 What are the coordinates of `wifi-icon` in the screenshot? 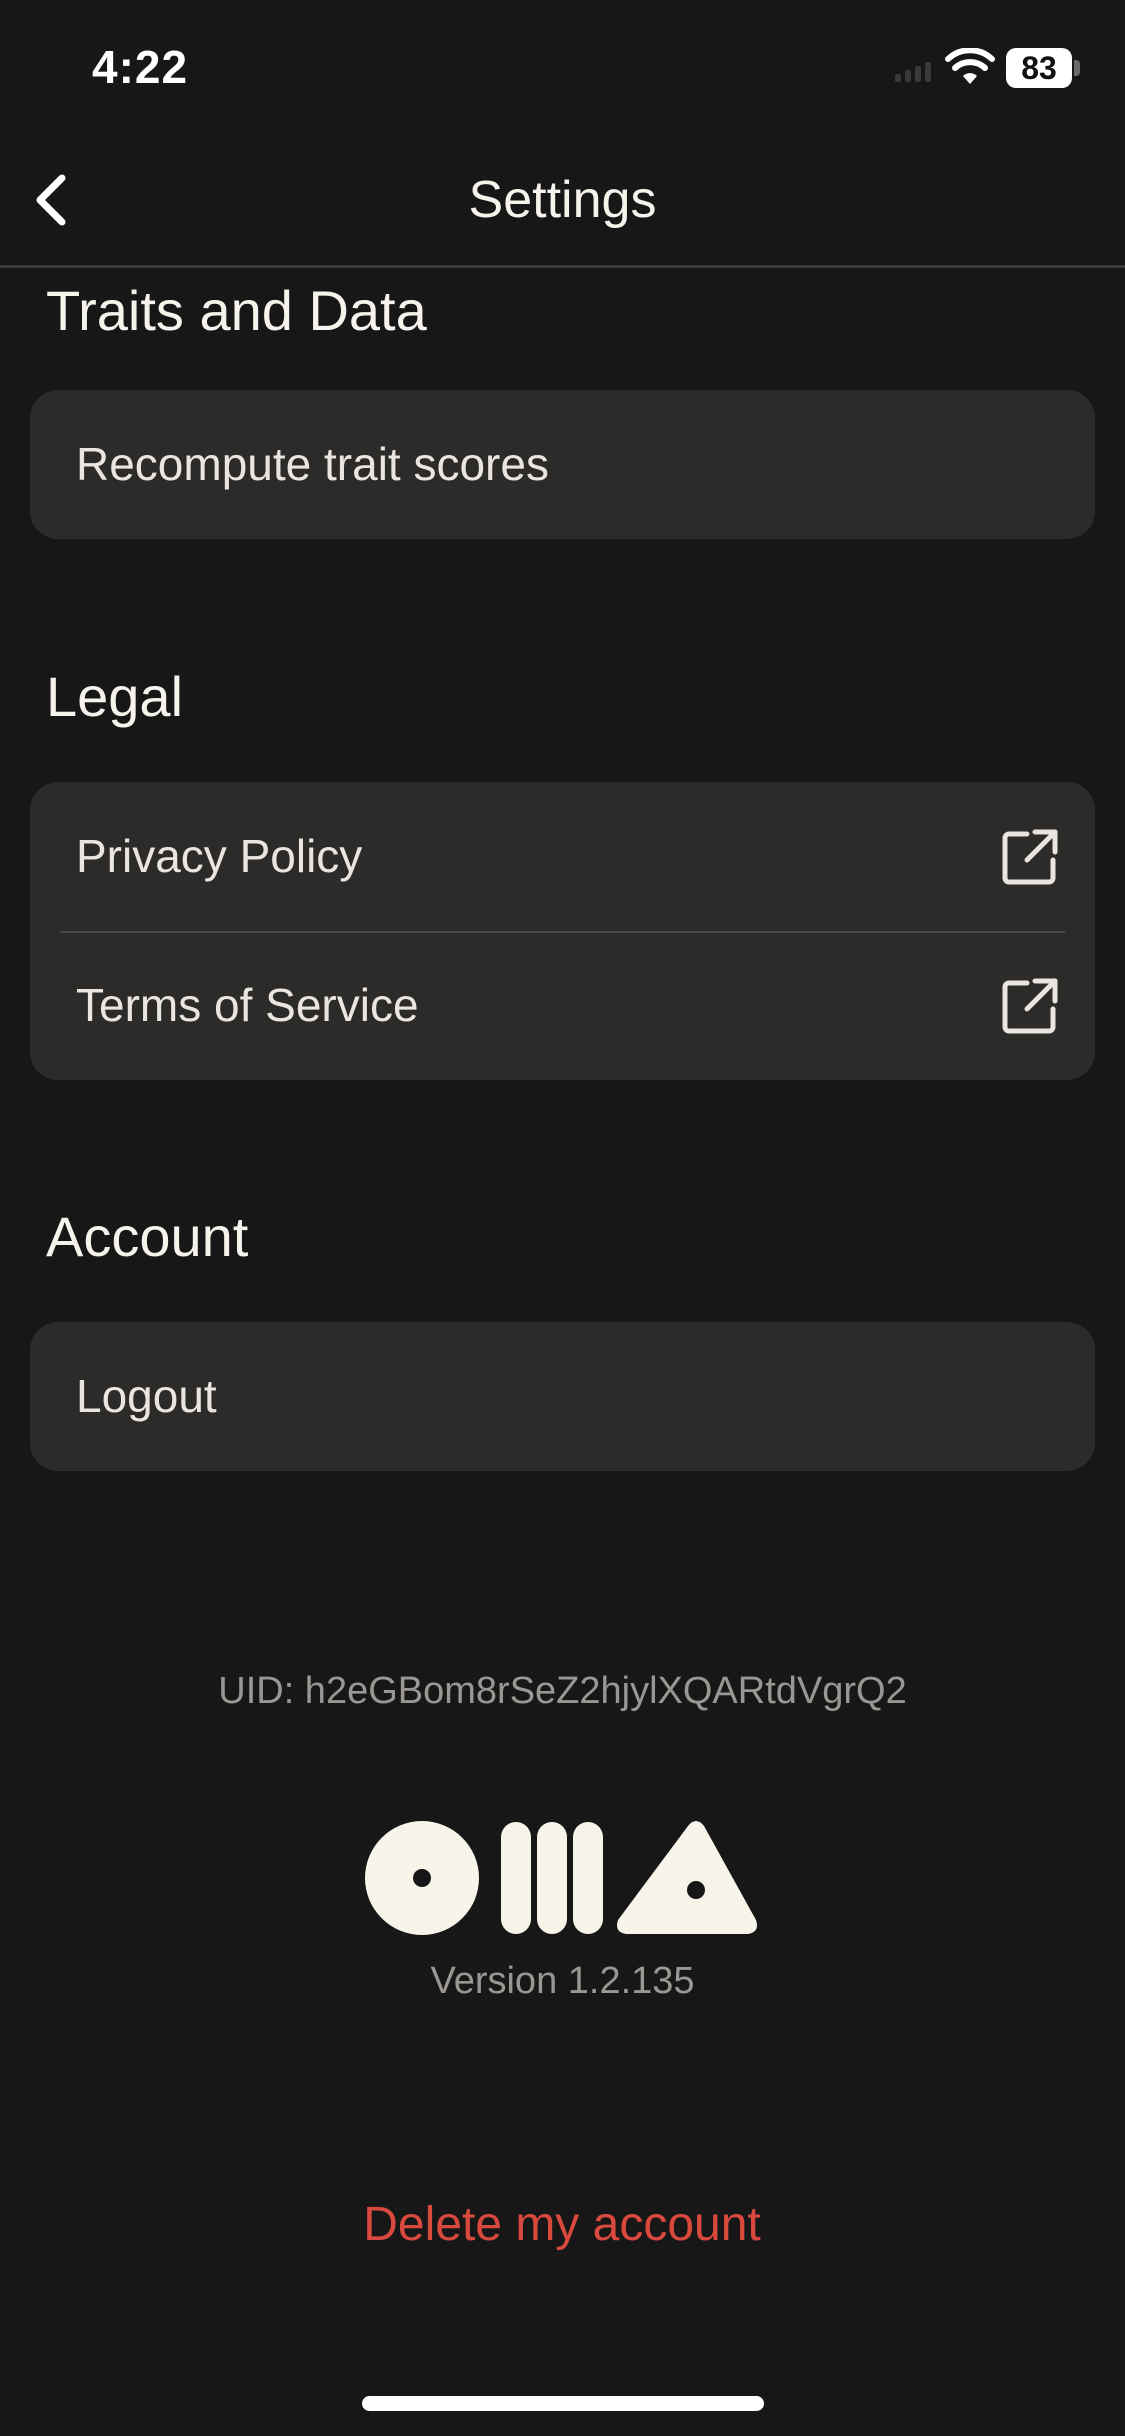 It's located at (970, 66).